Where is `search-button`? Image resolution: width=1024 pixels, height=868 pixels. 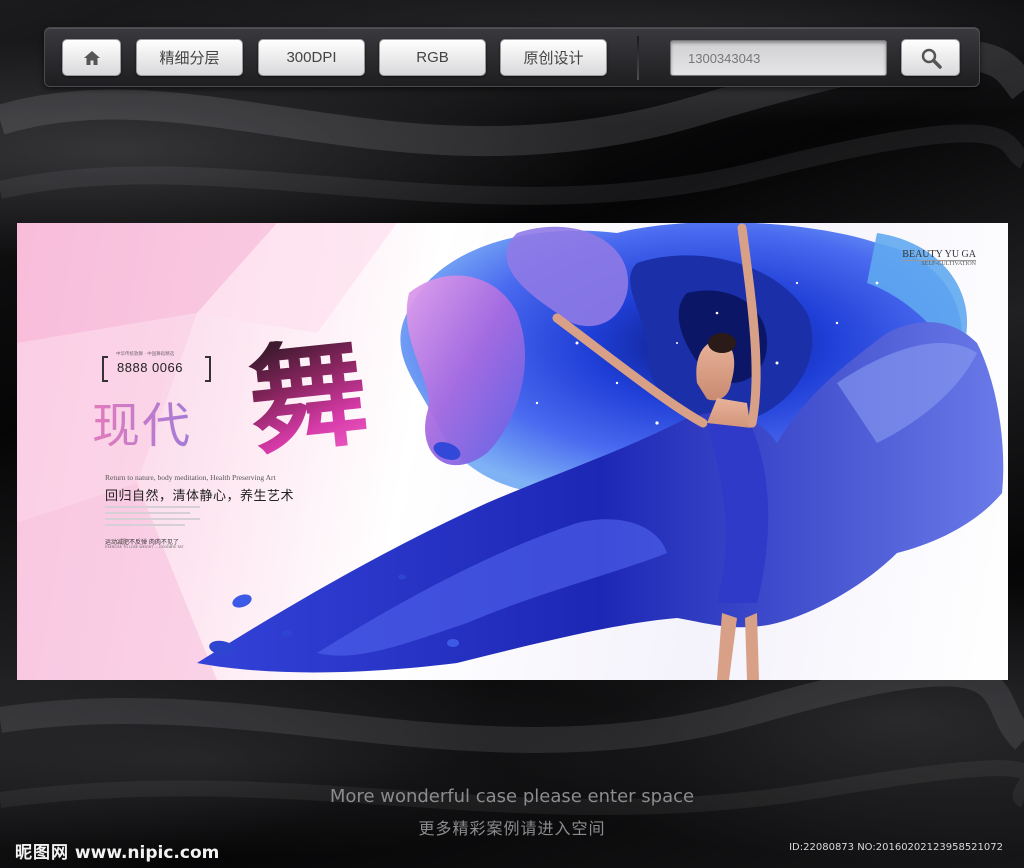
search-button is located at coordinates (930, 57).